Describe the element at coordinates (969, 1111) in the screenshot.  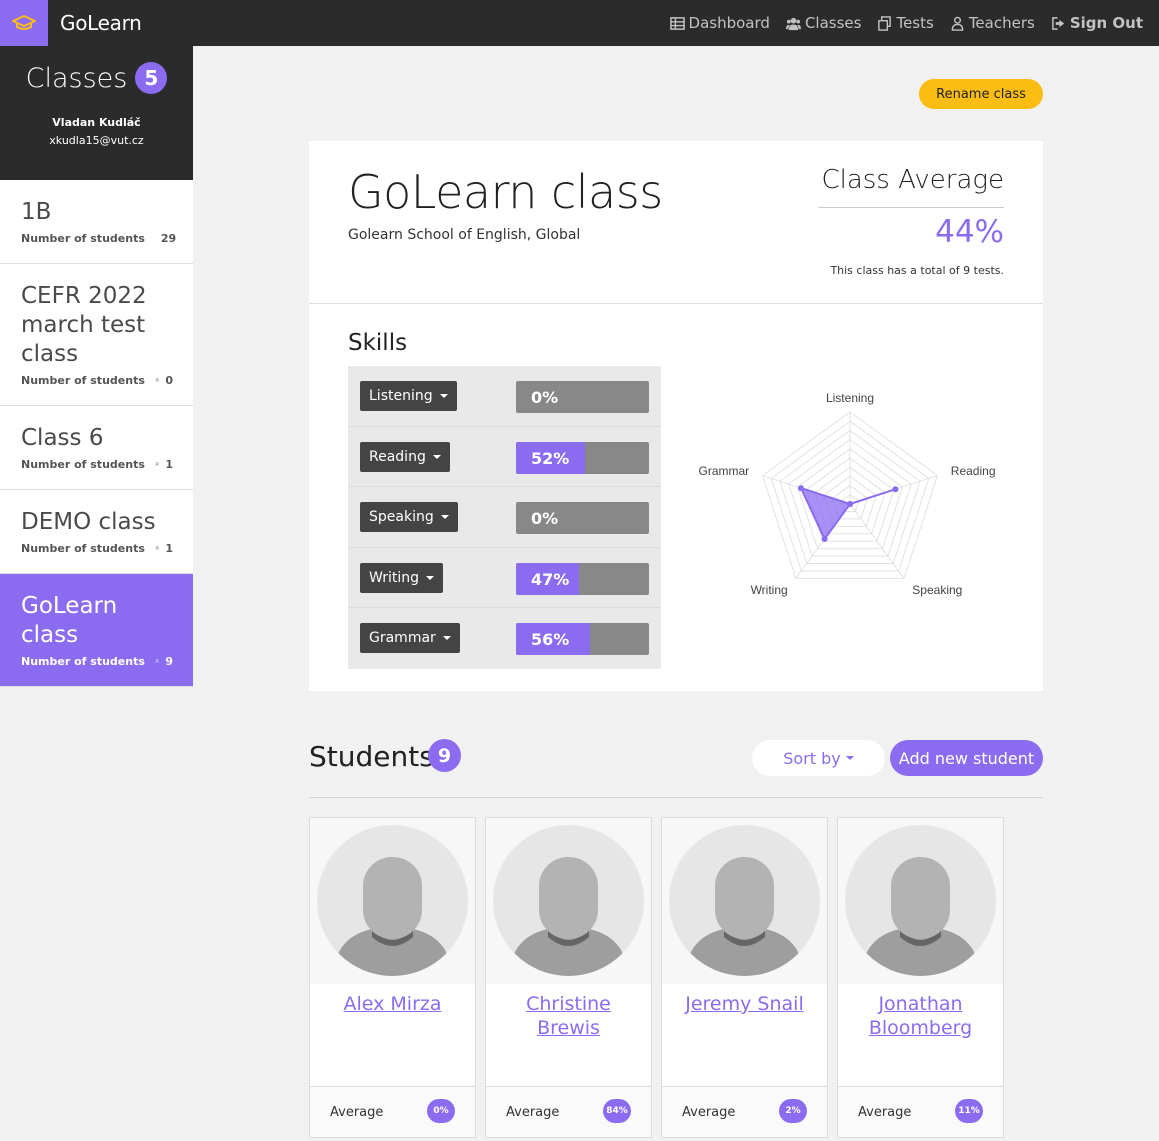
I see `average-badge: 11%` at that location.